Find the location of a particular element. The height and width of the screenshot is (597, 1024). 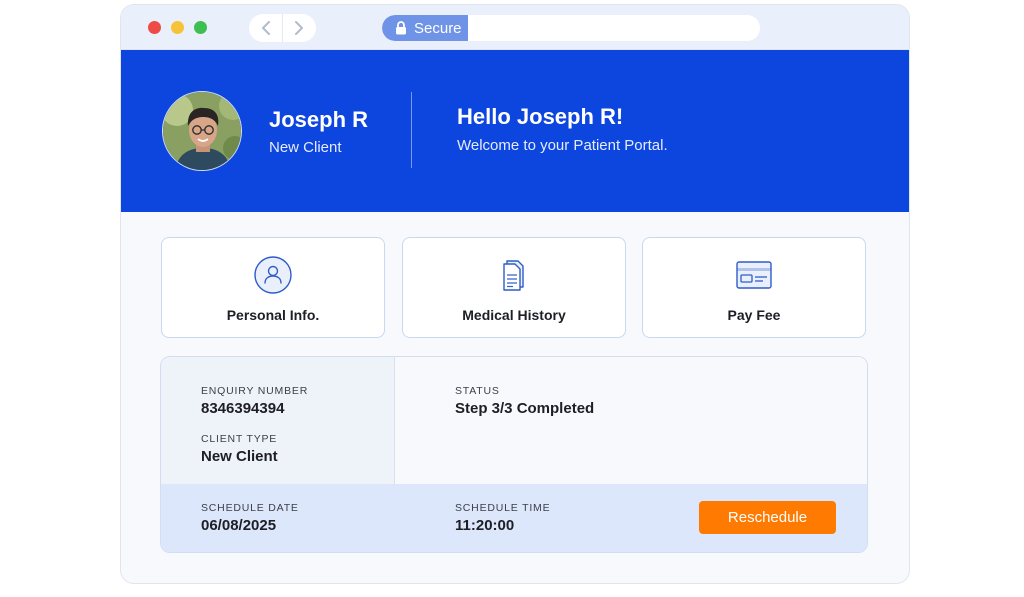

enquiry-number-label: ENQUIRY NUMBER is located at coordinates (255, 391).